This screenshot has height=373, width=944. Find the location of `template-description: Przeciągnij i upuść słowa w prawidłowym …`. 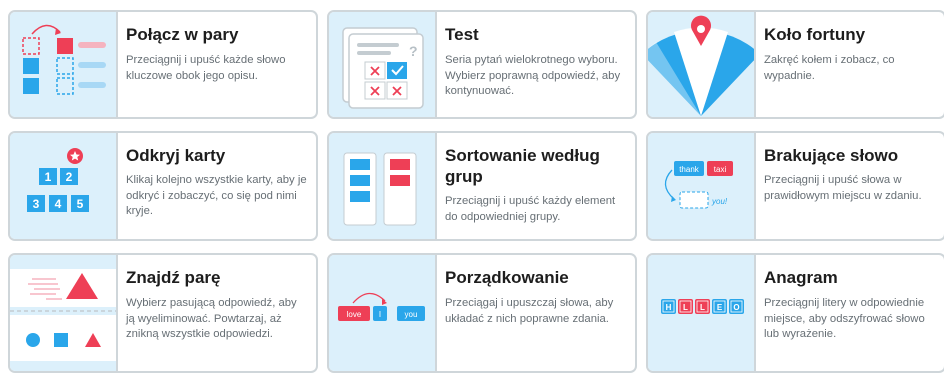

template-description: Przeciągnij i upuść słowa w prawidłowym … is located at coordinates (843, 188).